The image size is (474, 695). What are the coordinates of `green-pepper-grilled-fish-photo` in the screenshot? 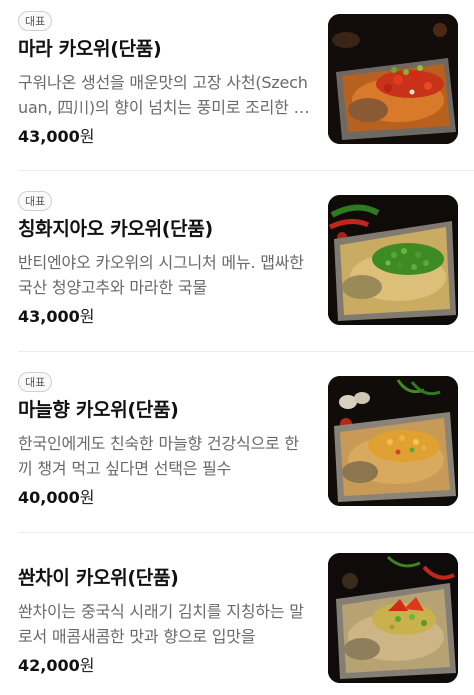 It's located at (393, 260).